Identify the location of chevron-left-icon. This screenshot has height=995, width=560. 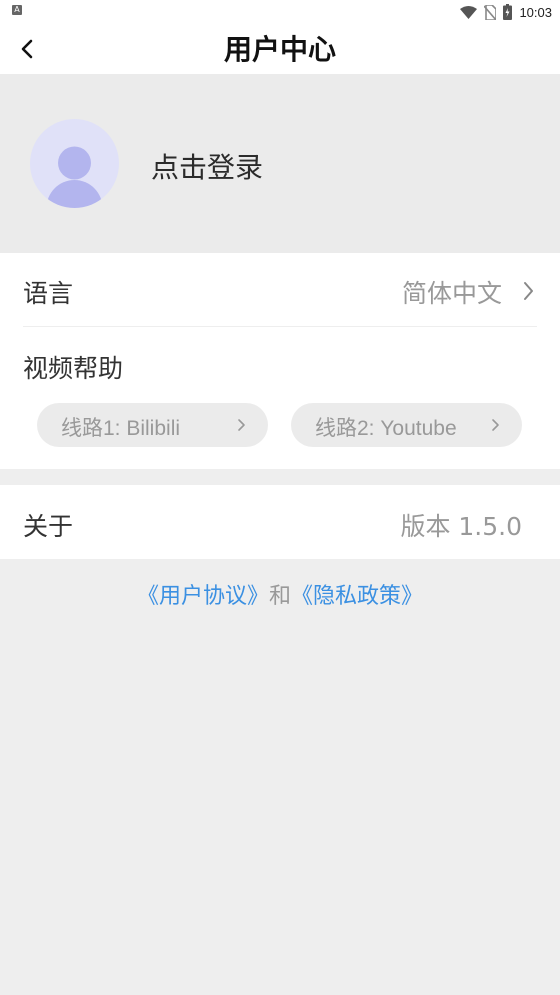
(27, 49).